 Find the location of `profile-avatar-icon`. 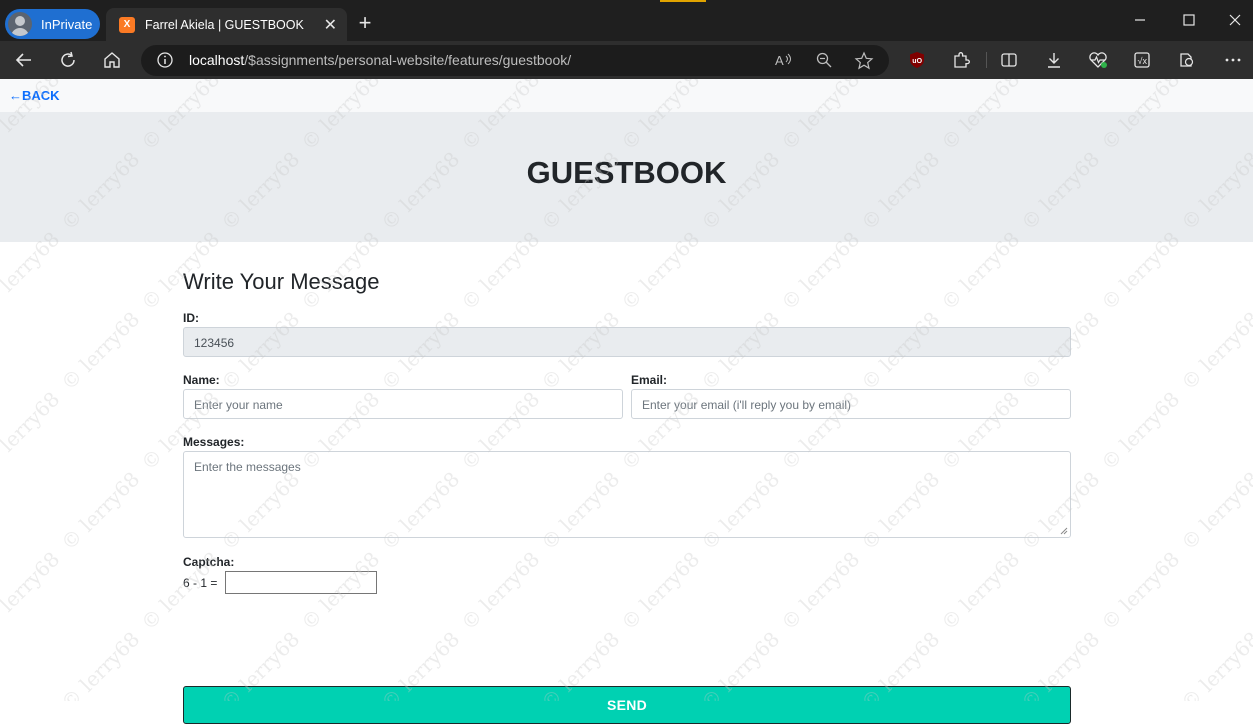

profile-avatar-icon is located at coordinates (20, 24).